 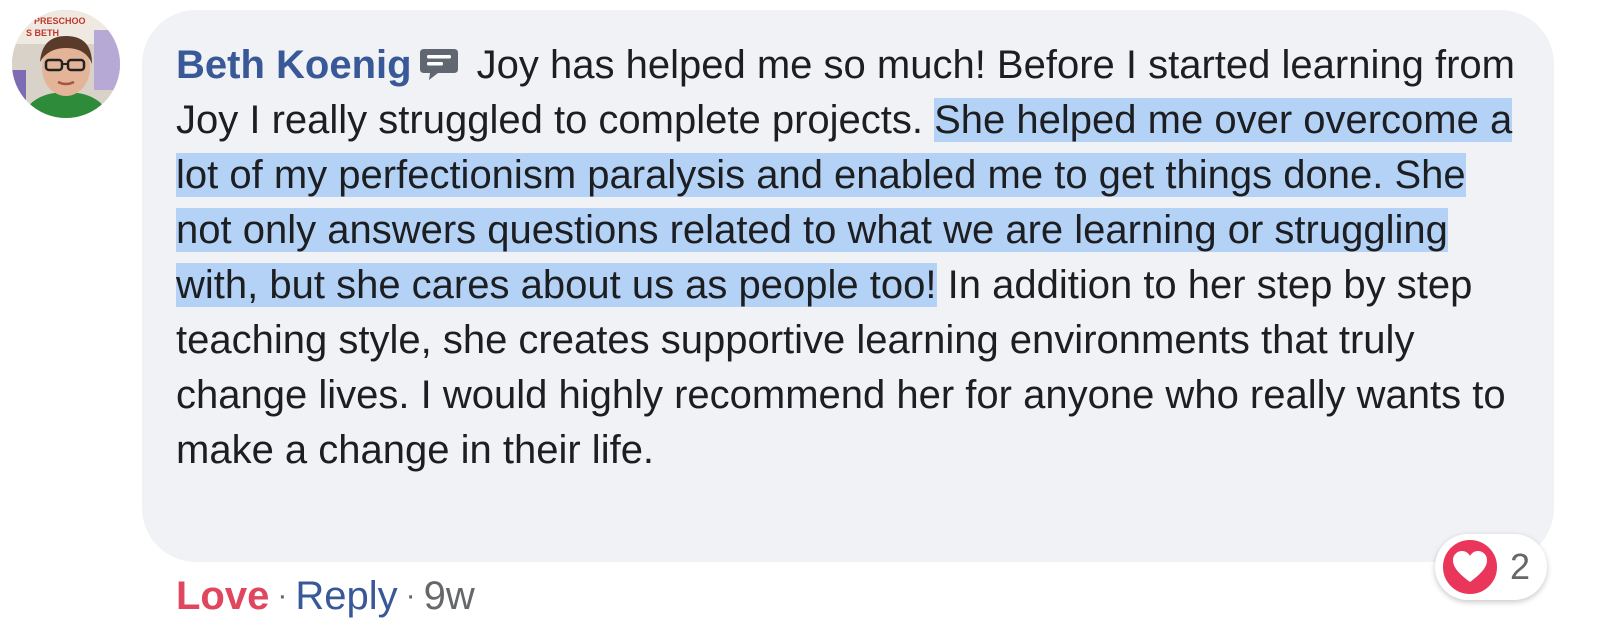 What do you see at coordinates (1470, 567) in the screenshot?
I see `heart-love-icon` at bounding box center [1470, 567].